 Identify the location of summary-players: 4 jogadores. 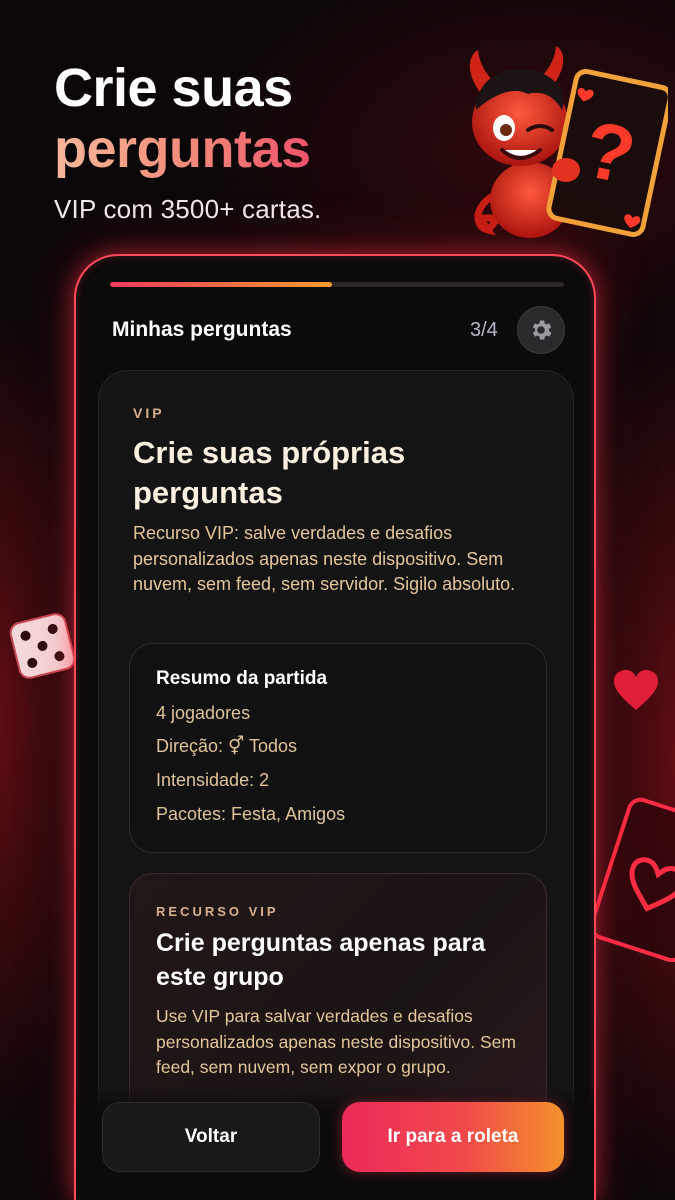
(203, 713).